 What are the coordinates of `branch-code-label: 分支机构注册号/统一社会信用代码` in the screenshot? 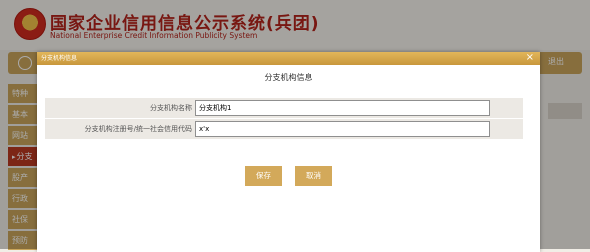 It's located at (138, 129).